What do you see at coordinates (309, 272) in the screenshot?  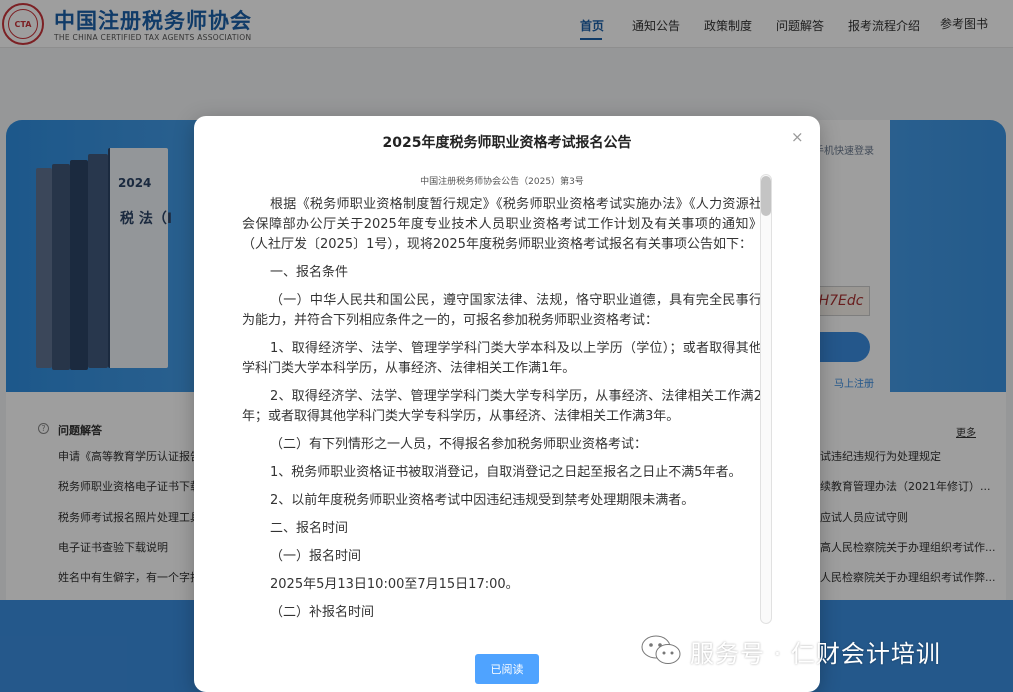 I see `announcement-paragraph: 一、报名条件` at bounding box center [309, 272].